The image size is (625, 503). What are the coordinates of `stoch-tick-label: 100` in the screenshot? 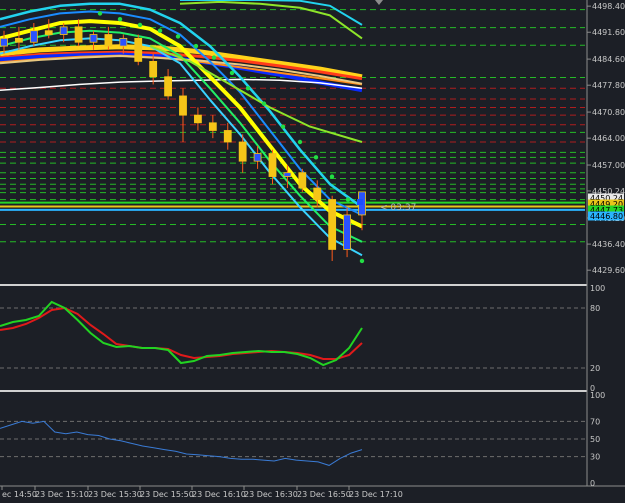 It's located at (597, 288).